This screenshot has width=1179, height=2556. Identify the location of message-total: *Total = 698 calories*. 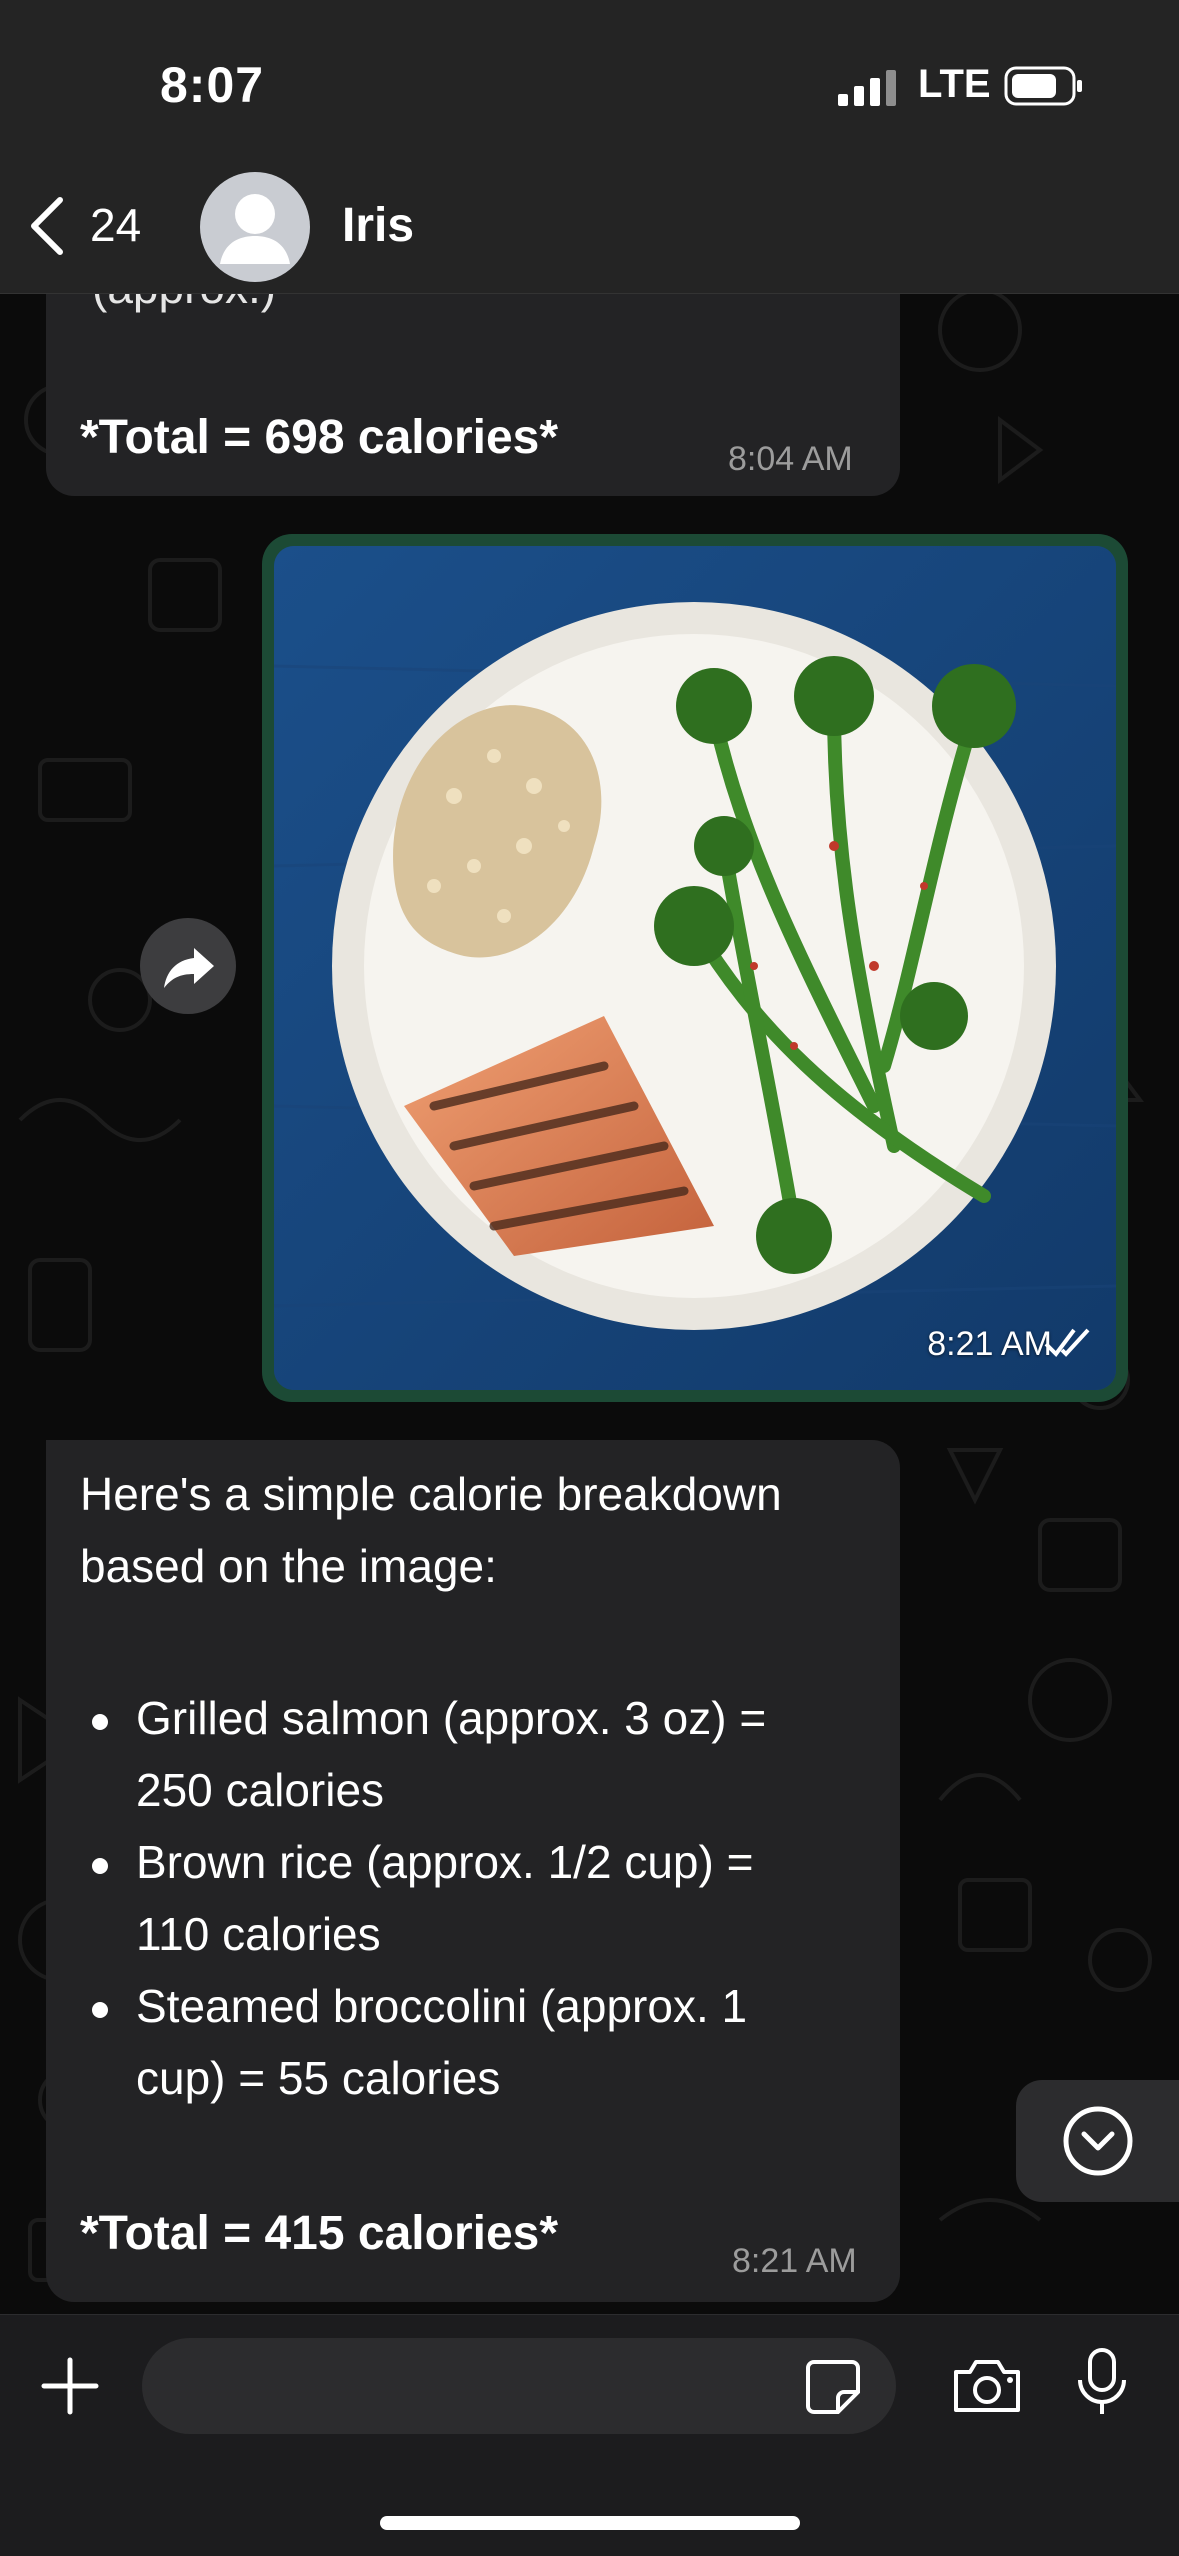
(319, 437).